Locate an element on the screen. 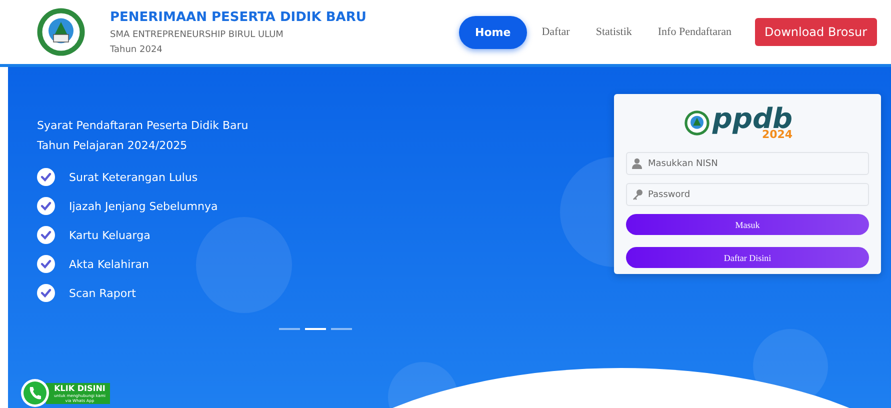 This screenshot has height=408, width=891. whatsapp-title: KLIK DISINI is located at coordinates (80, 388).